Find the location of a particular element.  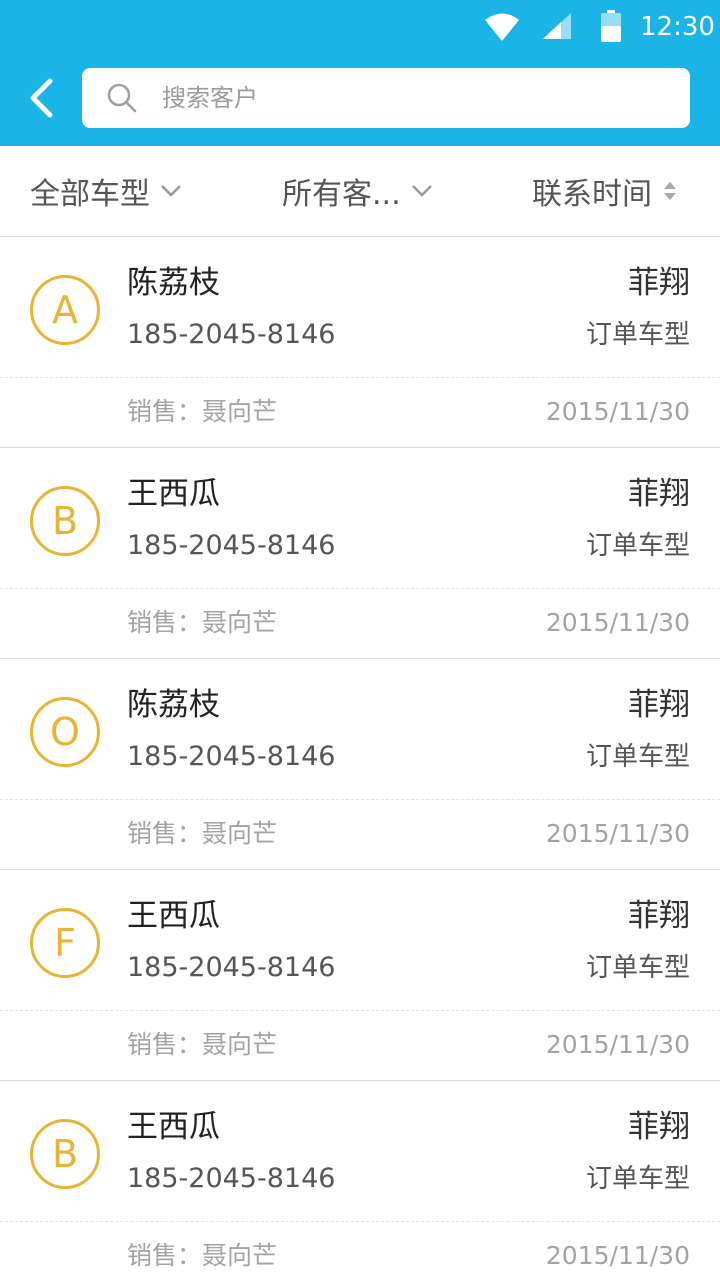

avatar: O is located at coordinates (65, 732).